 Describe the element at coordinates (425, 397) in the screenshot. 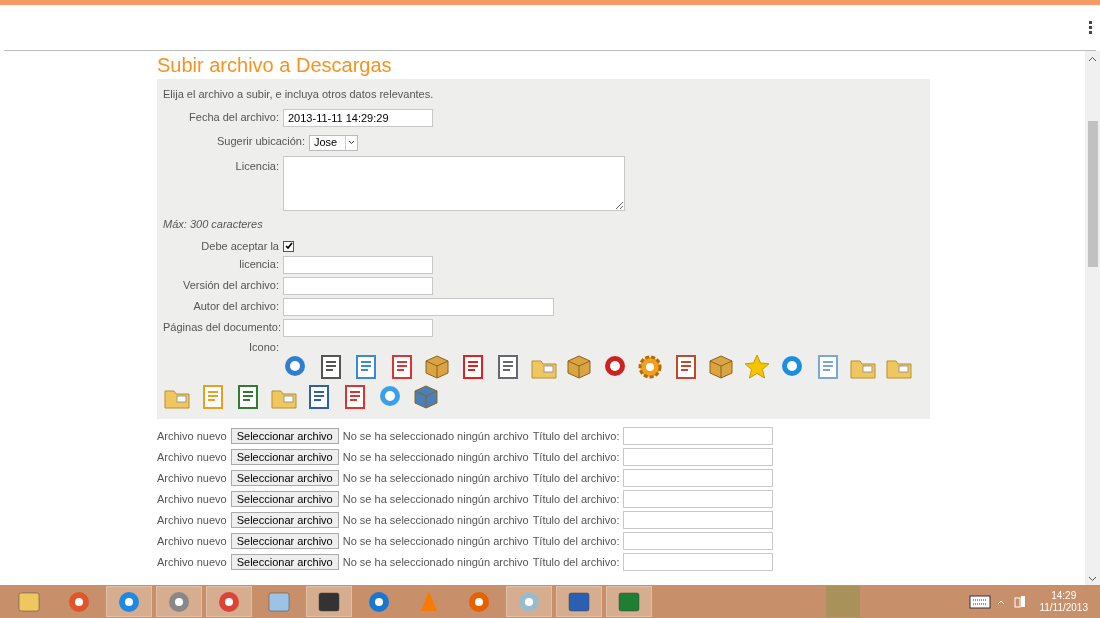

I see `cube-icon` at that location.